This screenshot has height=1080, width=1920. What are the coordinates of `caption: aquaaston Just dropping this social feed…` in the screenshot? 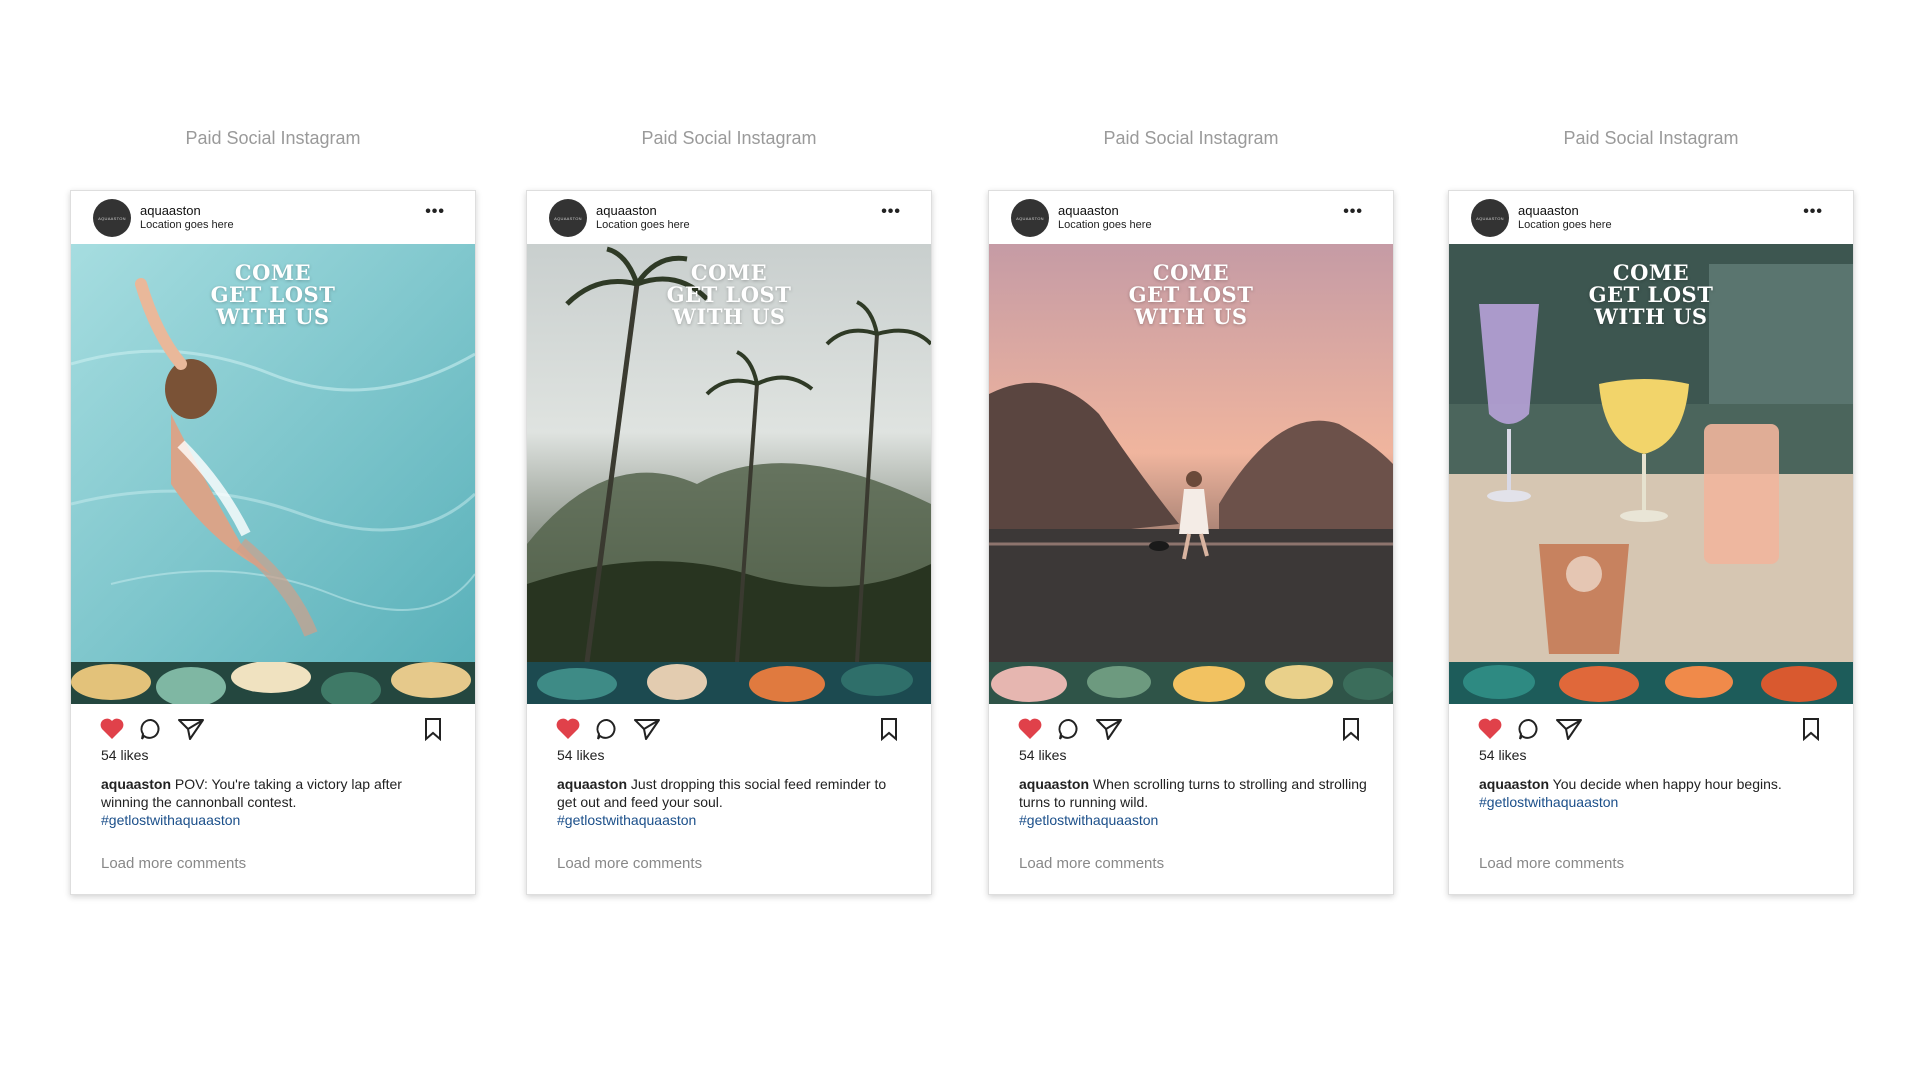 It's located at (732, 802).